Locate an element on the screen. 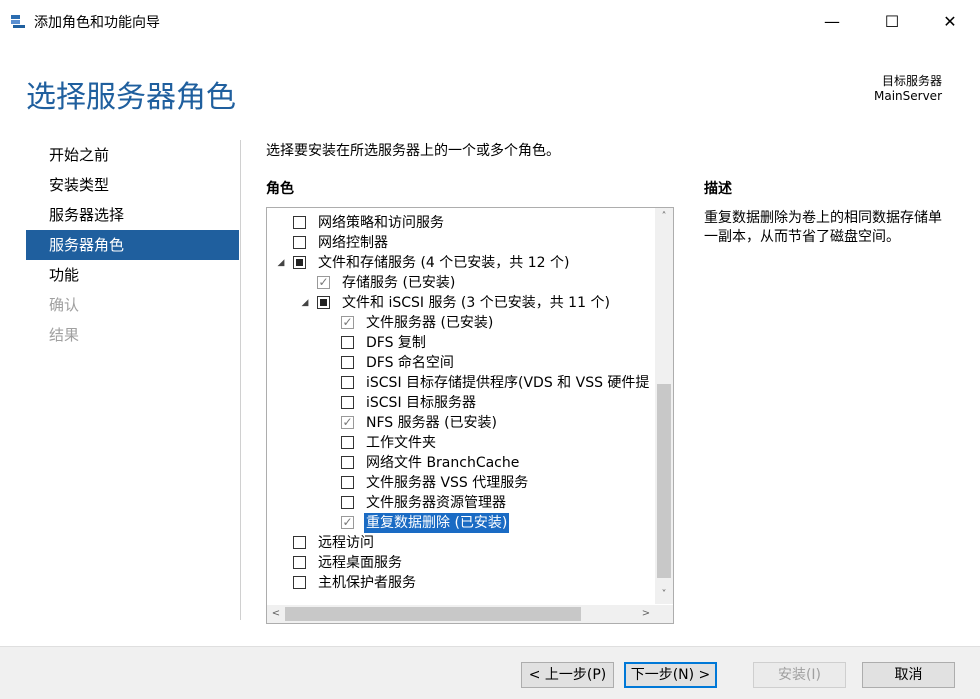  role-label: DFS 复制 is located at coordinates (396, 343).